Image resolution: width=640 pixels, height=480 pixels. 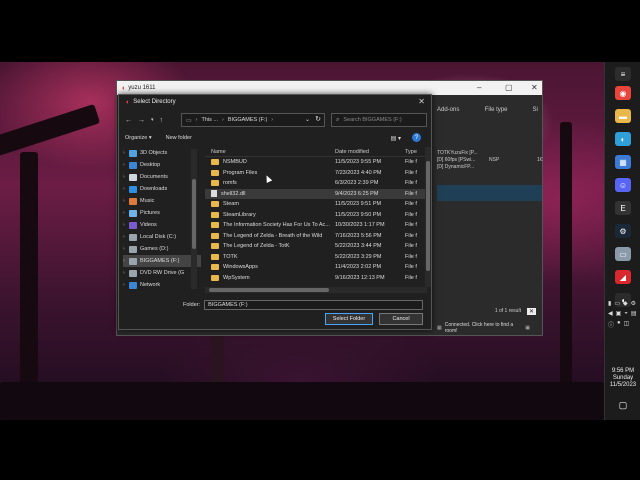 What do you see at coordinates (626, 313) in the screenshot?
I see `controller-icon: ◒` at bounding box center [626, 313].